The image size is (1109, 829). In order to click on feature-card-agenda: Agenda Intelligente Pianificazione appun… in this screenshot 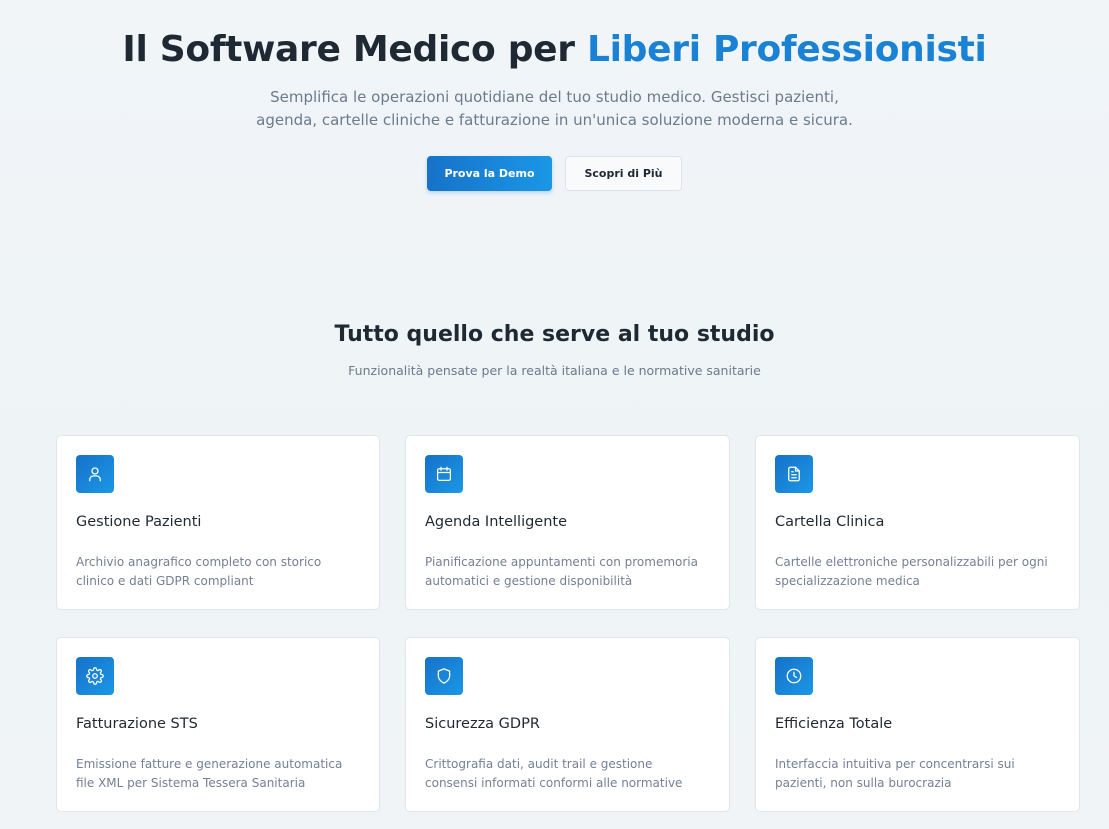, I will do `click(567, 522)`.